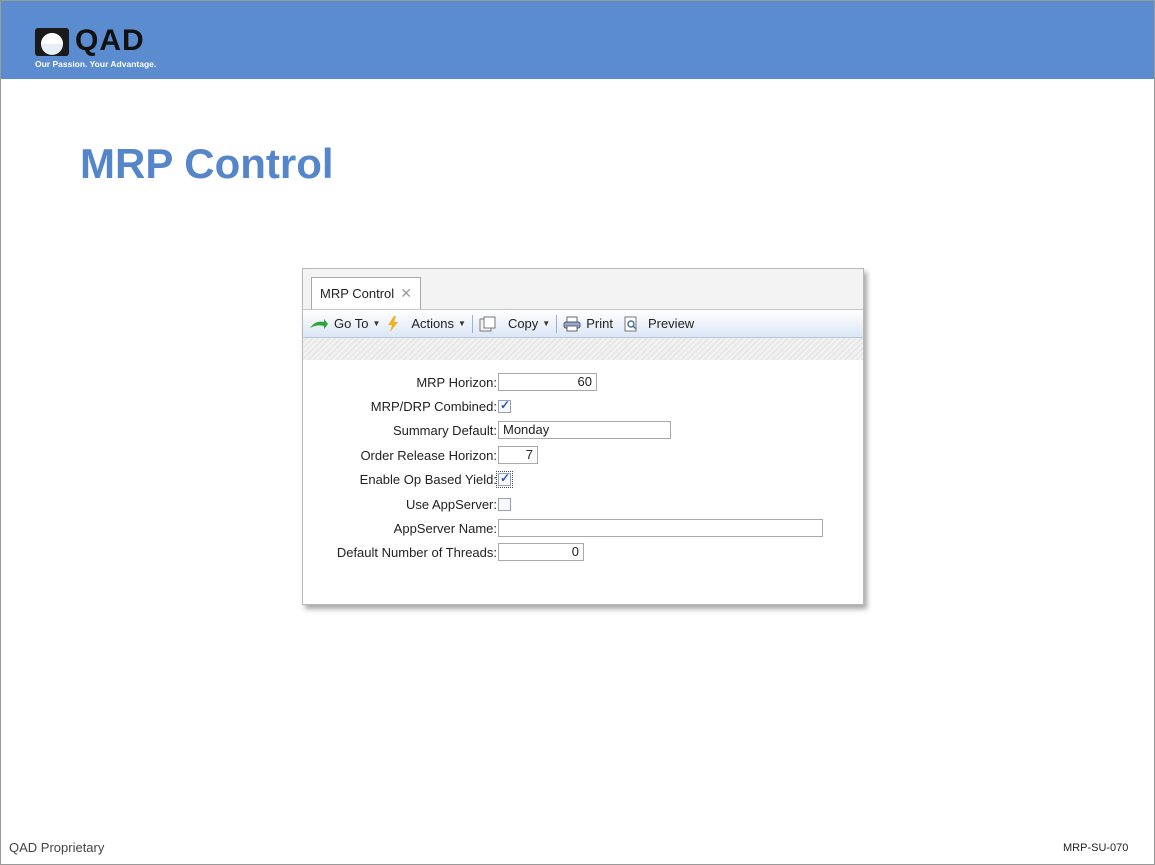  What do you see at coordinates (416, 552) in the screenshot?
I see `default-threads-label: Default Number of Threads:` at bounding box center [416, 552].